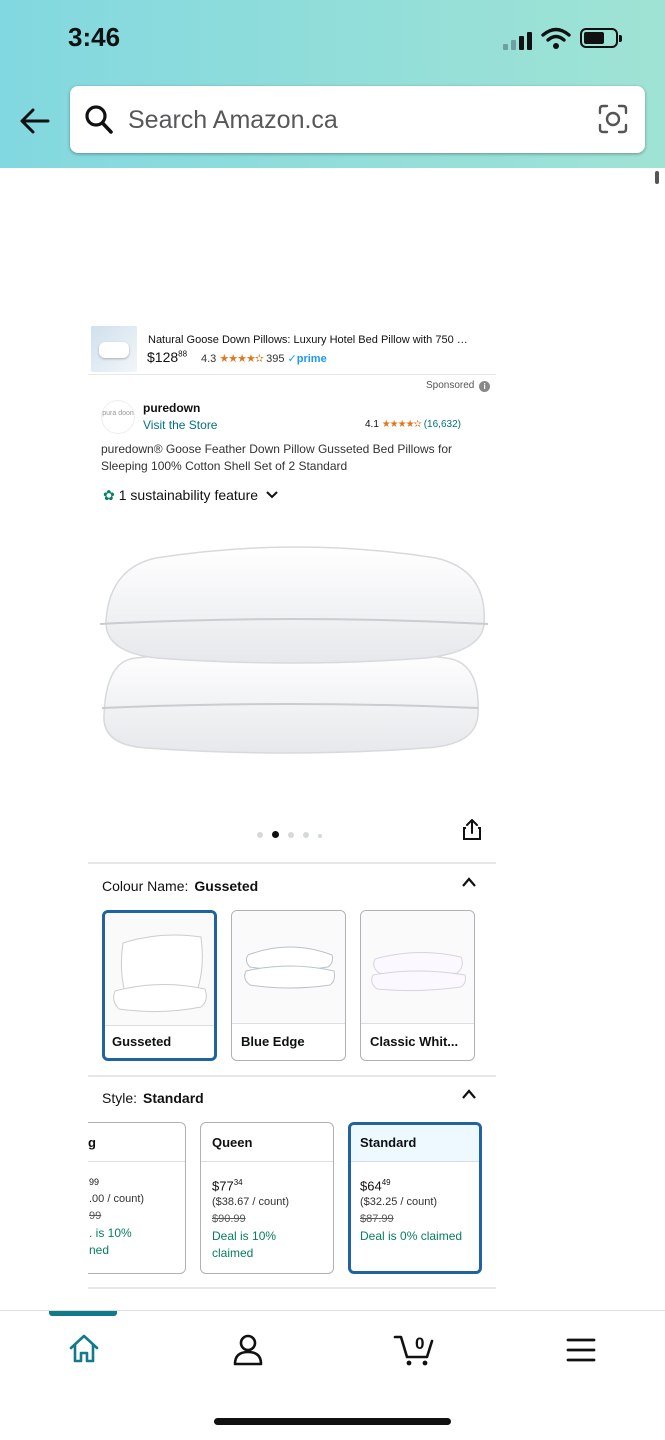 The height and width of the screenshot is (1440, 665). Describe the element at coordinates (241, 359) in the screenshot. I see `ad-stars: ★★★★✫` at that location.